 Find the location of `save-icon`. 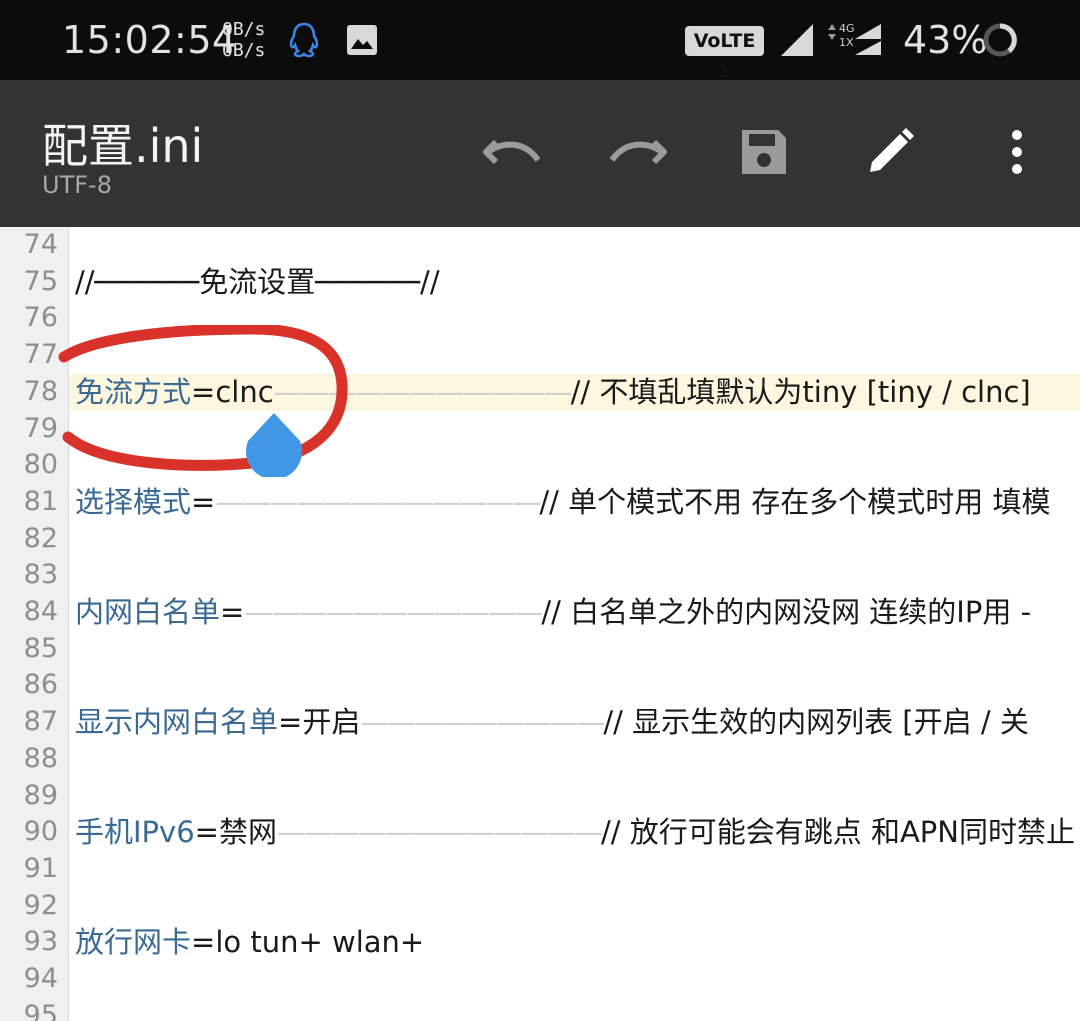

save-icon is located at coordinates (764, 152).